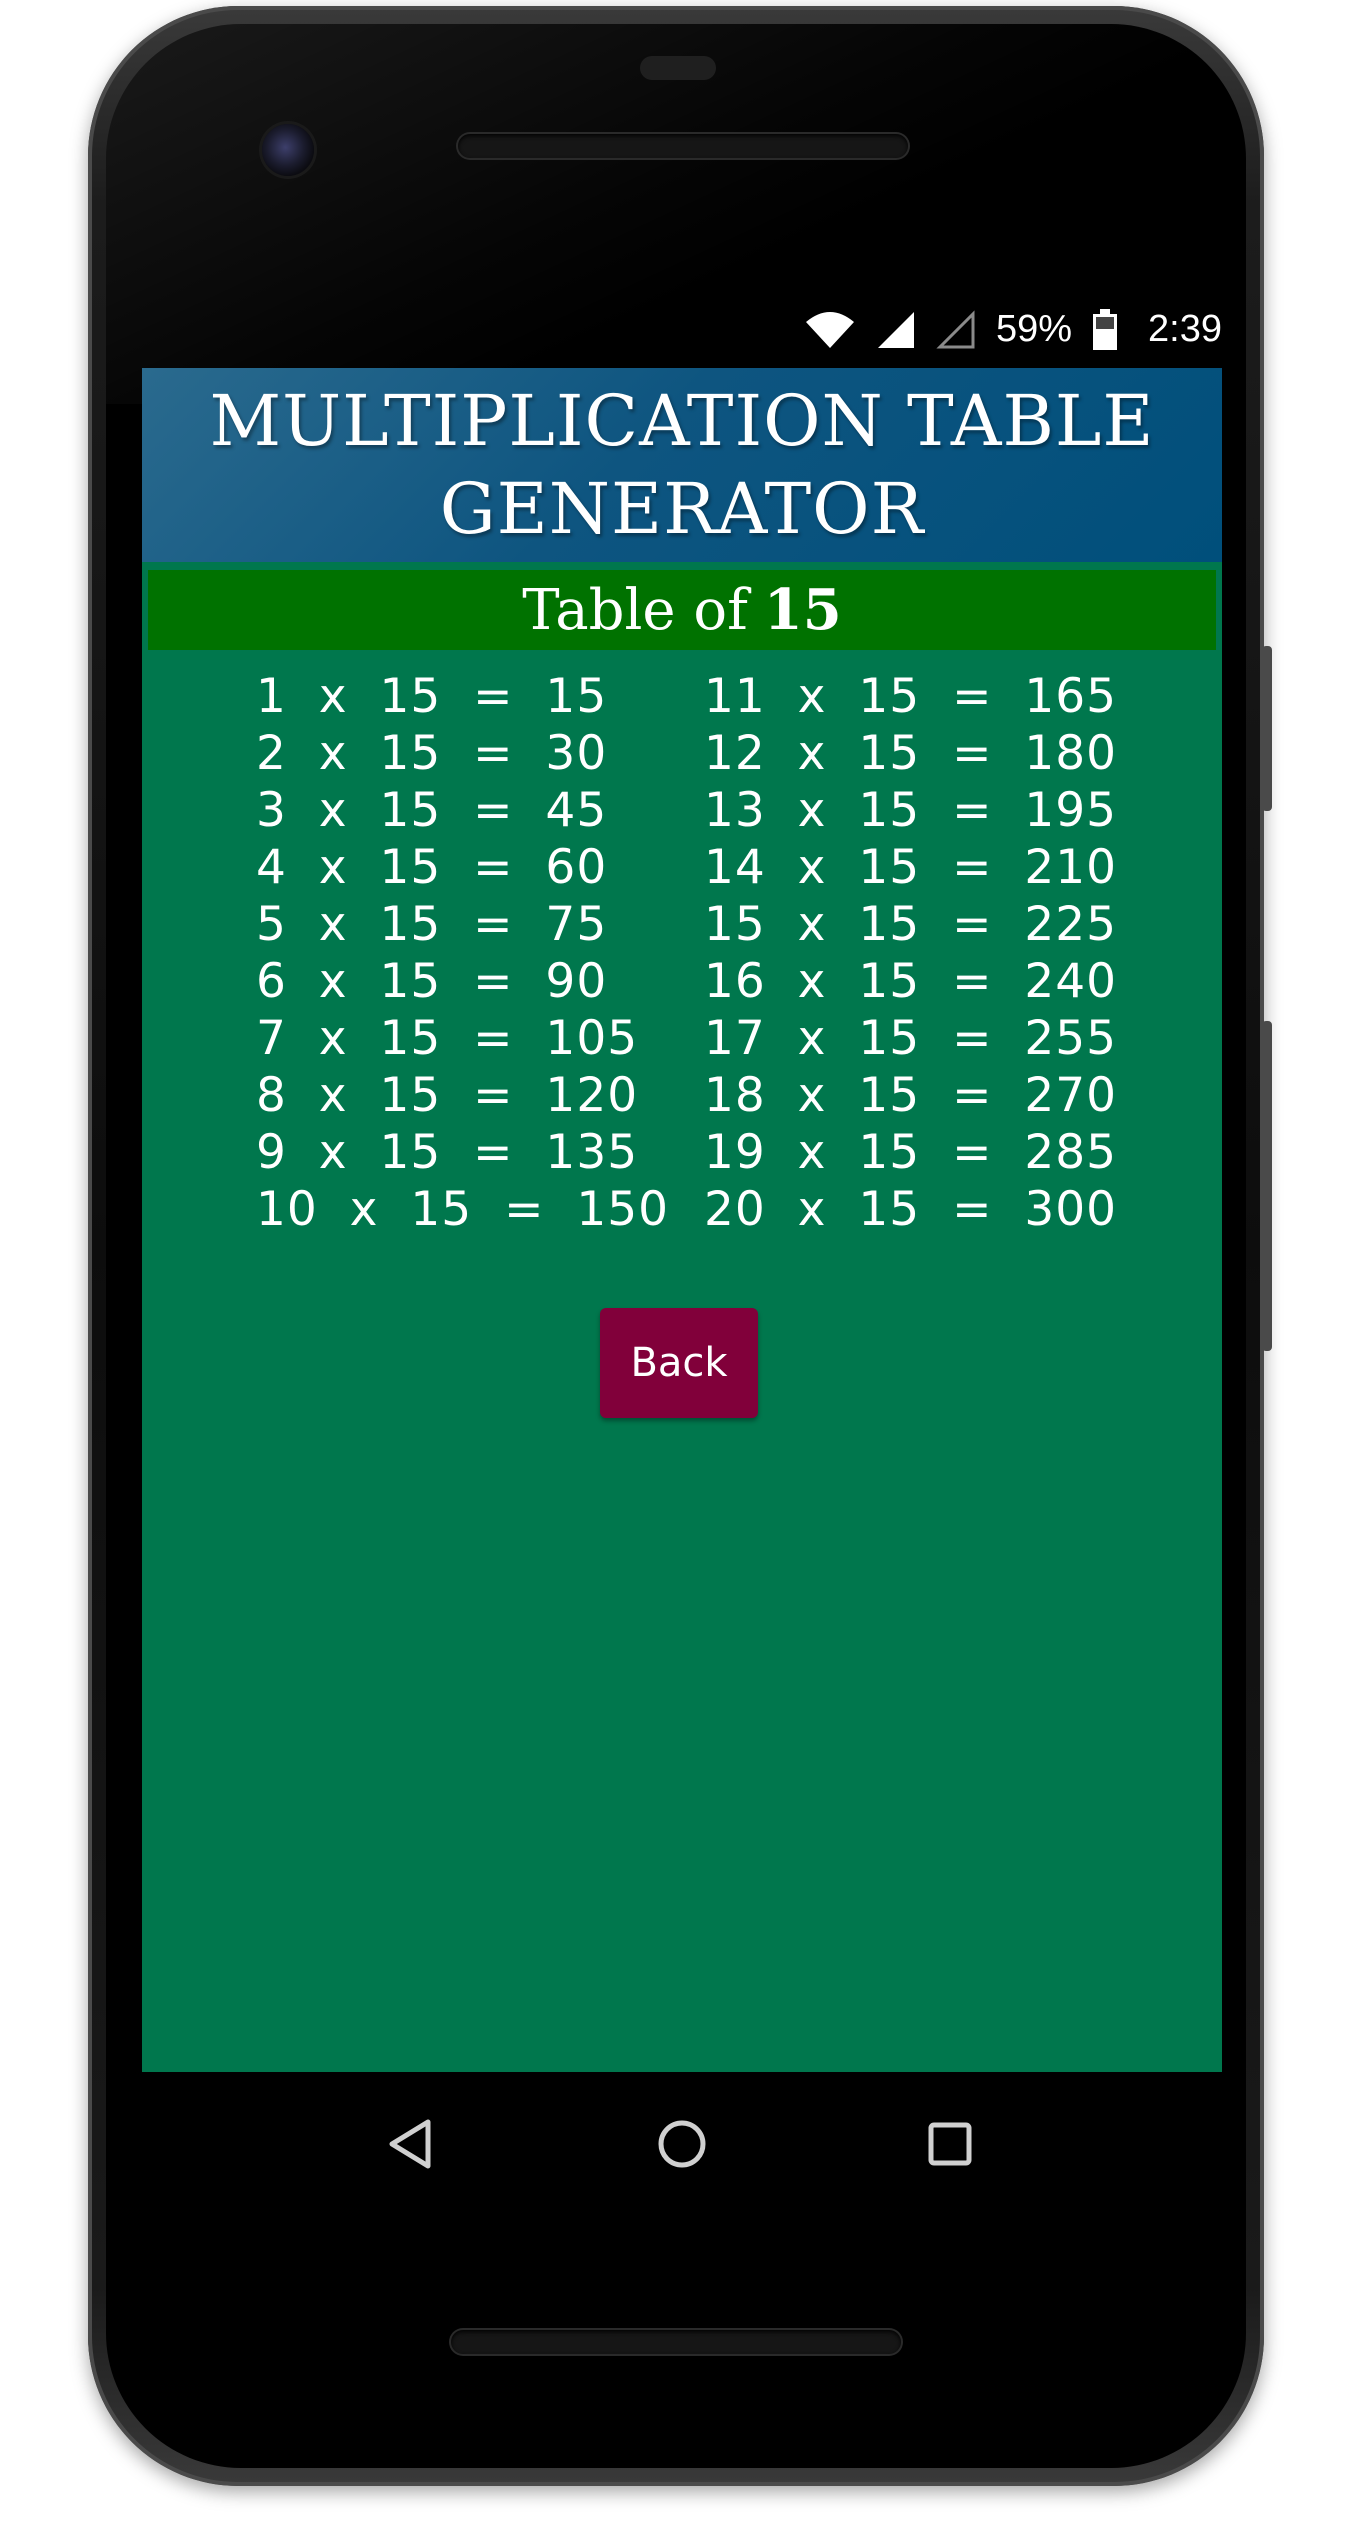 Image resolution: width=1370 pixels, height=2534 pixels. Describe the element at coordinates (678, 68) in the screenshot. I see `proximity-sensor` at that location.